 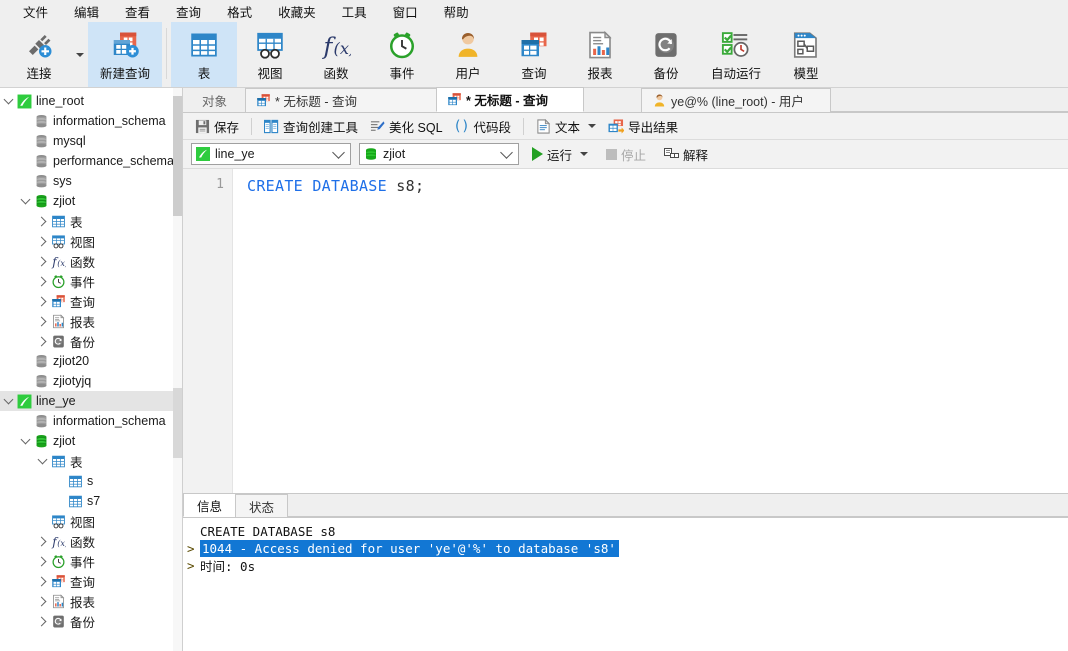 What do you see at coordinates (566, 126) in the screenshot?
I see `qtoolbar-text: 文本` at bounding box center [566, 126].